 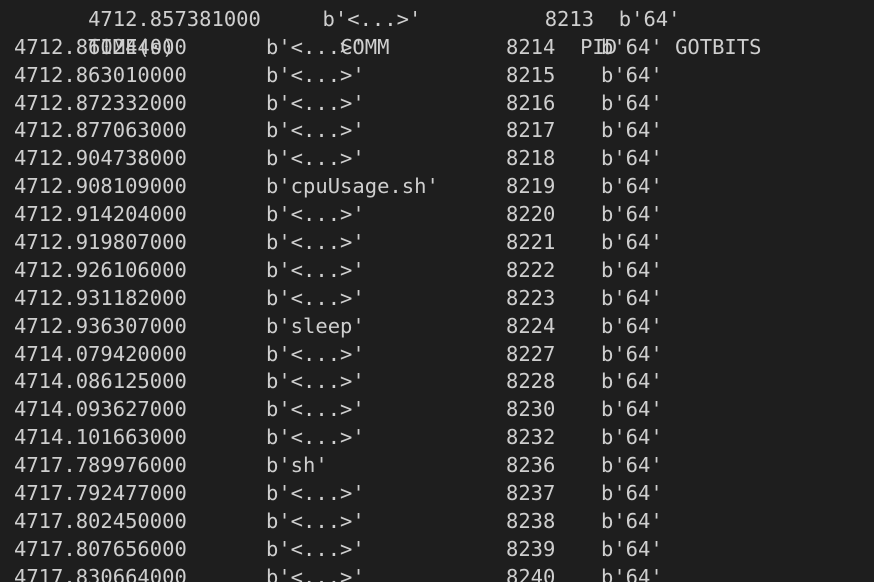 What do you see at coordinates (531, 242) in the screenshot?
I see `cell-pid: 8221` at bounding box center [531, 242].